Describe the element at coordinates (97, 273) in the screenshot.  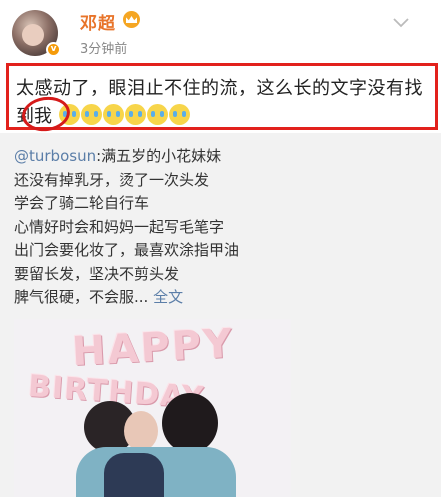
I see `repost-line: 要留长发，坚决不剪头发` at that location.